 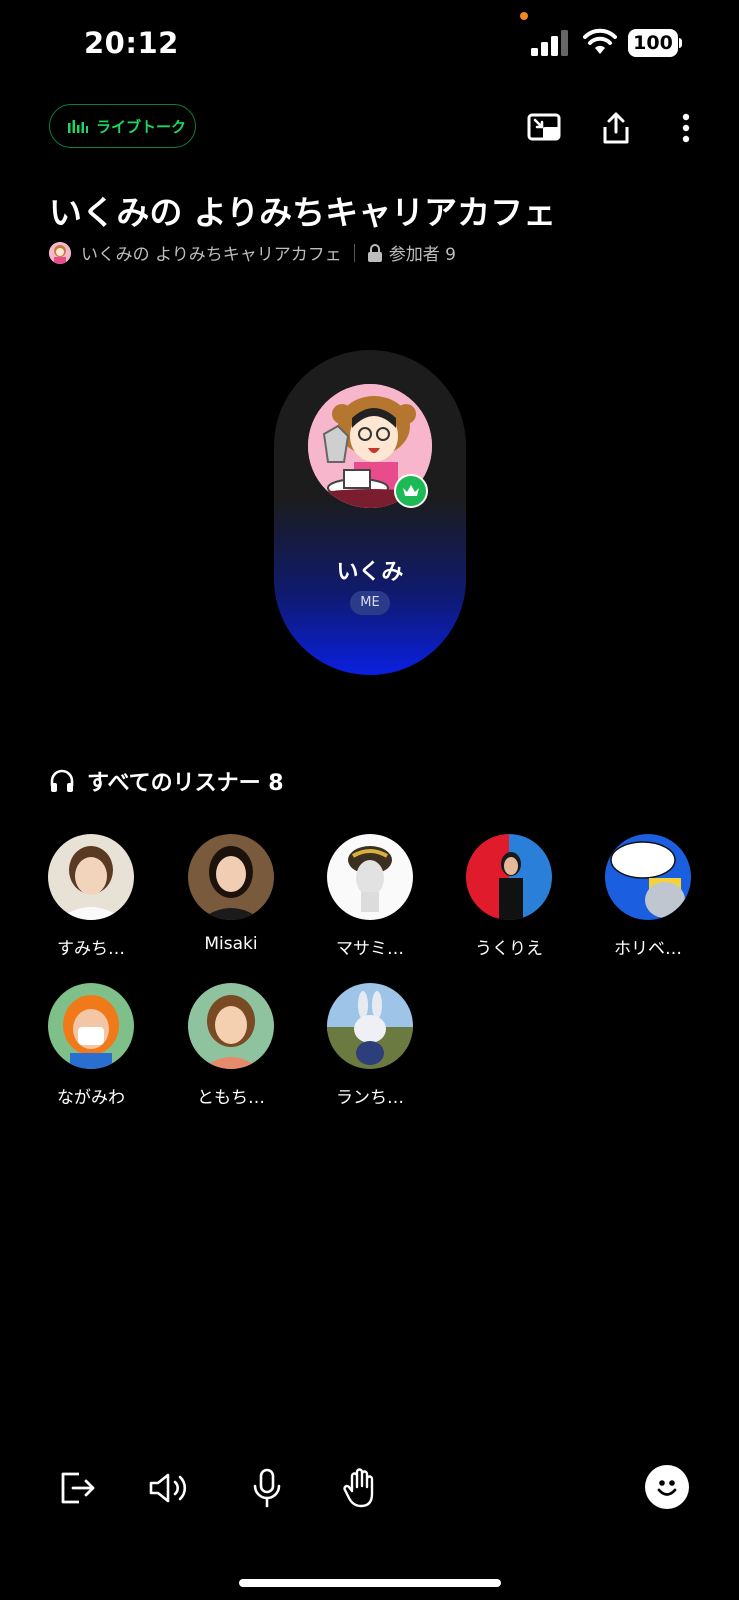 I want to click on privacy-indicator-dot, so click(x=524, y=16).